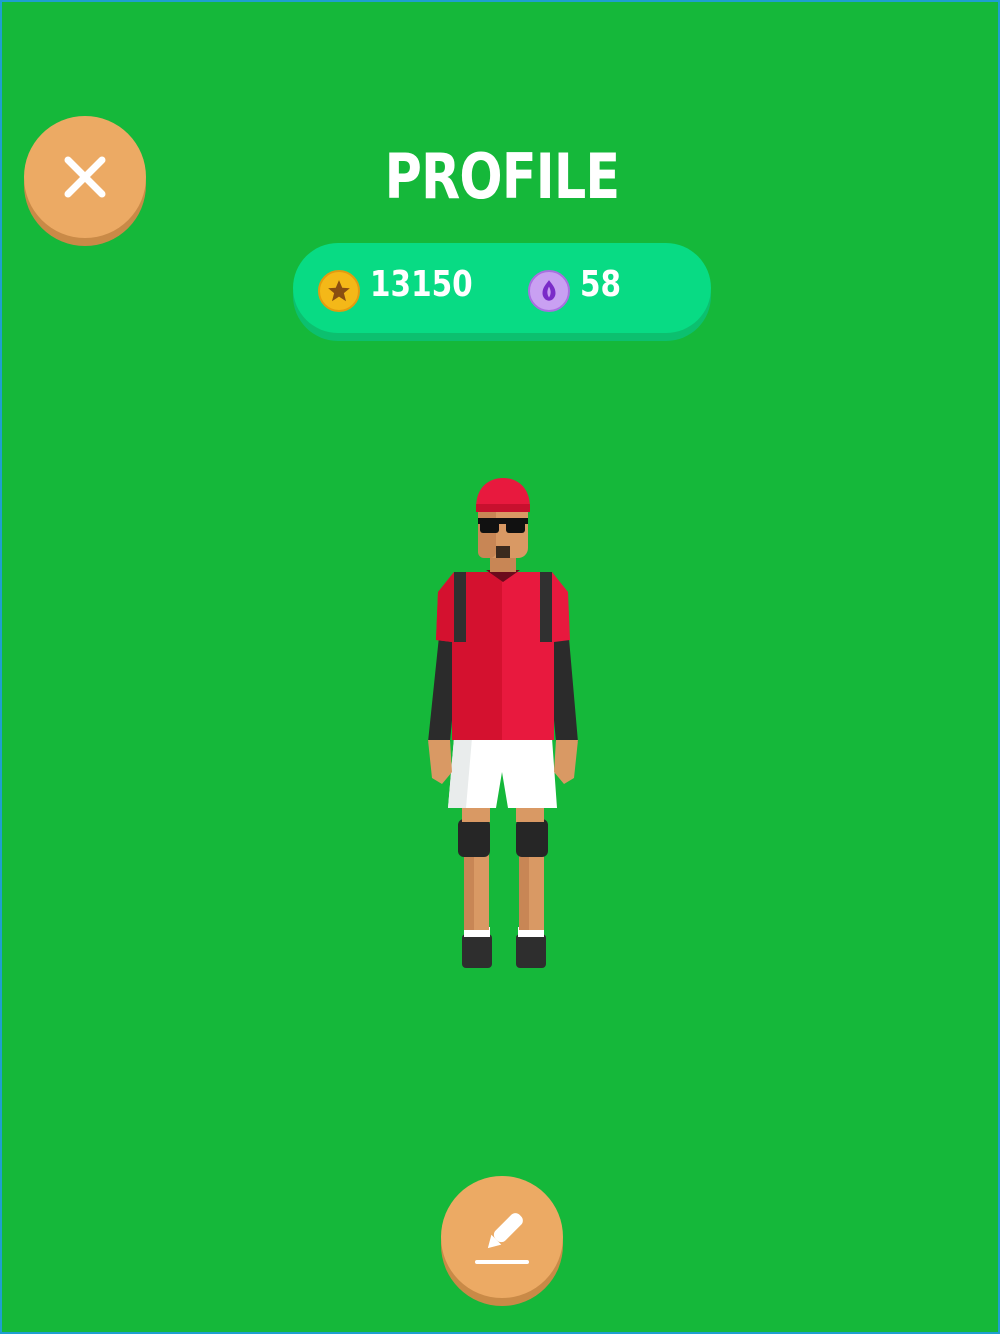  Describe the element at coordinates (549, 291) in the screenshot. I see `purple-gem-icon` at that location.